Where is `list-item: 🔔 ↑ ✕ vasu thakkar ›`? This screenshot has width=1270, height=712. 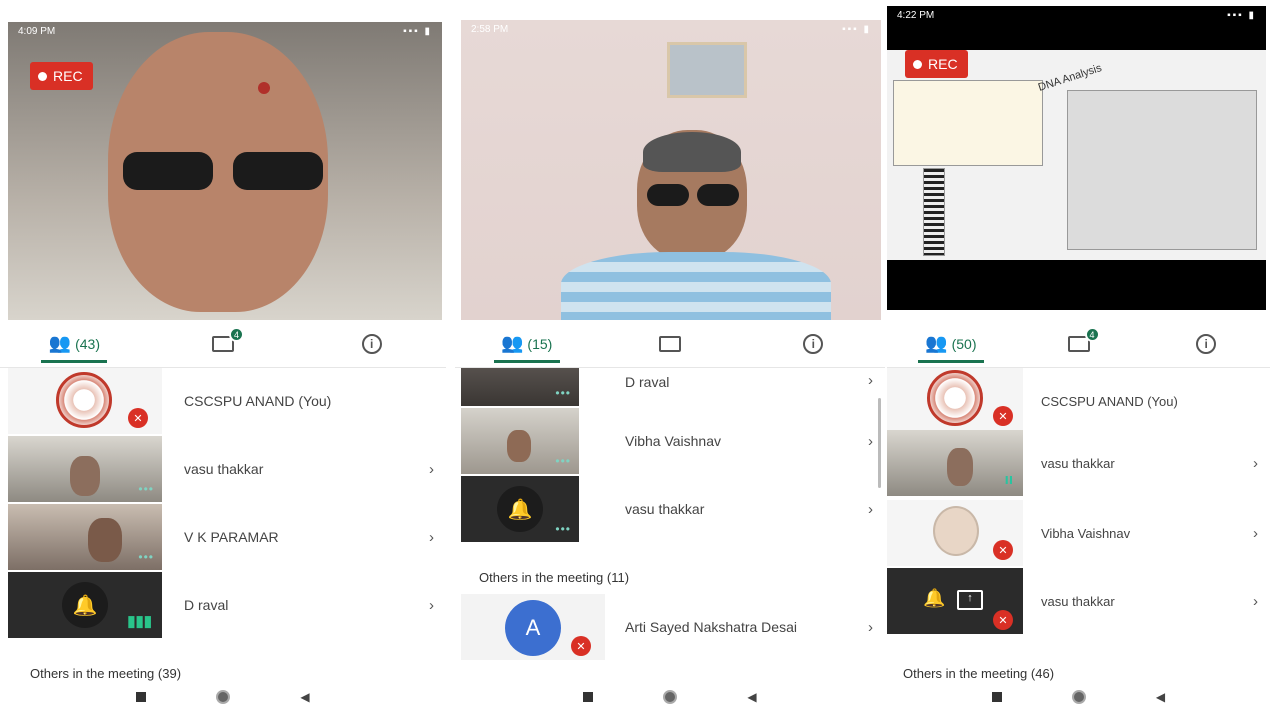
list-item: 🔔 ↑ ✕ vasu thakkar › is located at coordinates (1078, 601).